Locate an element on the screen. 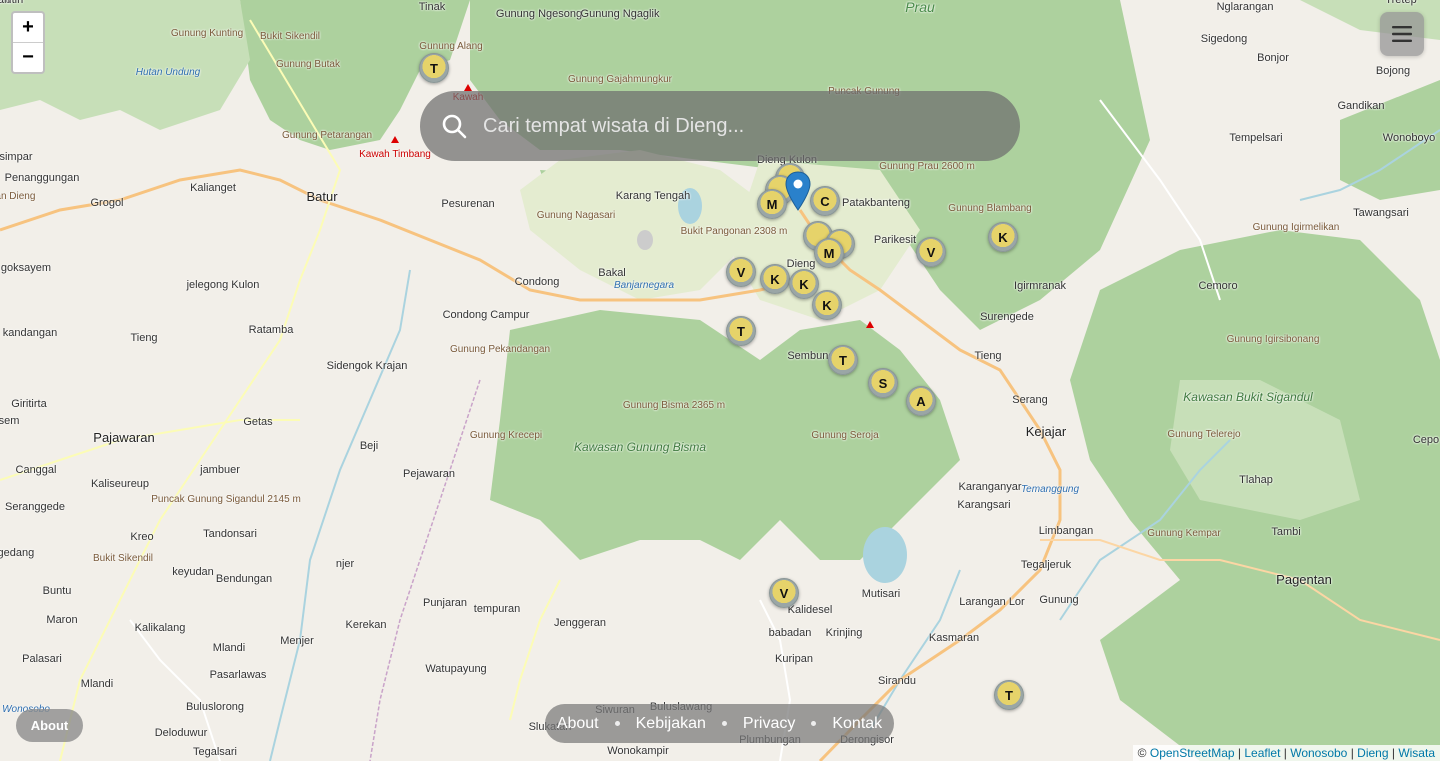 This screenshot has height=761, width=1440. attribution-link-wisata: Wisata is located at coordinates (1416, 753).